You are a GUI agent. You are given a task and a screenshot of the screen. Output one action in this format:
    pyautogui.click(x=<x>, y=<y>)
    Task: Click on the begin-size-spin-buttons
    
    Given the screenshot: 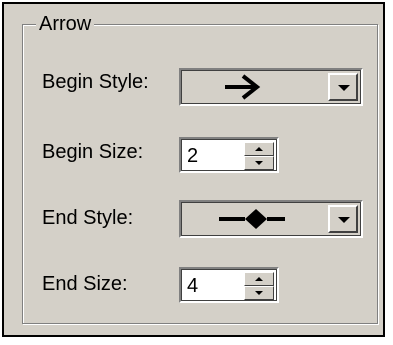 What is the action you would take?
    pyautogui.click(x=259, y=156)
    